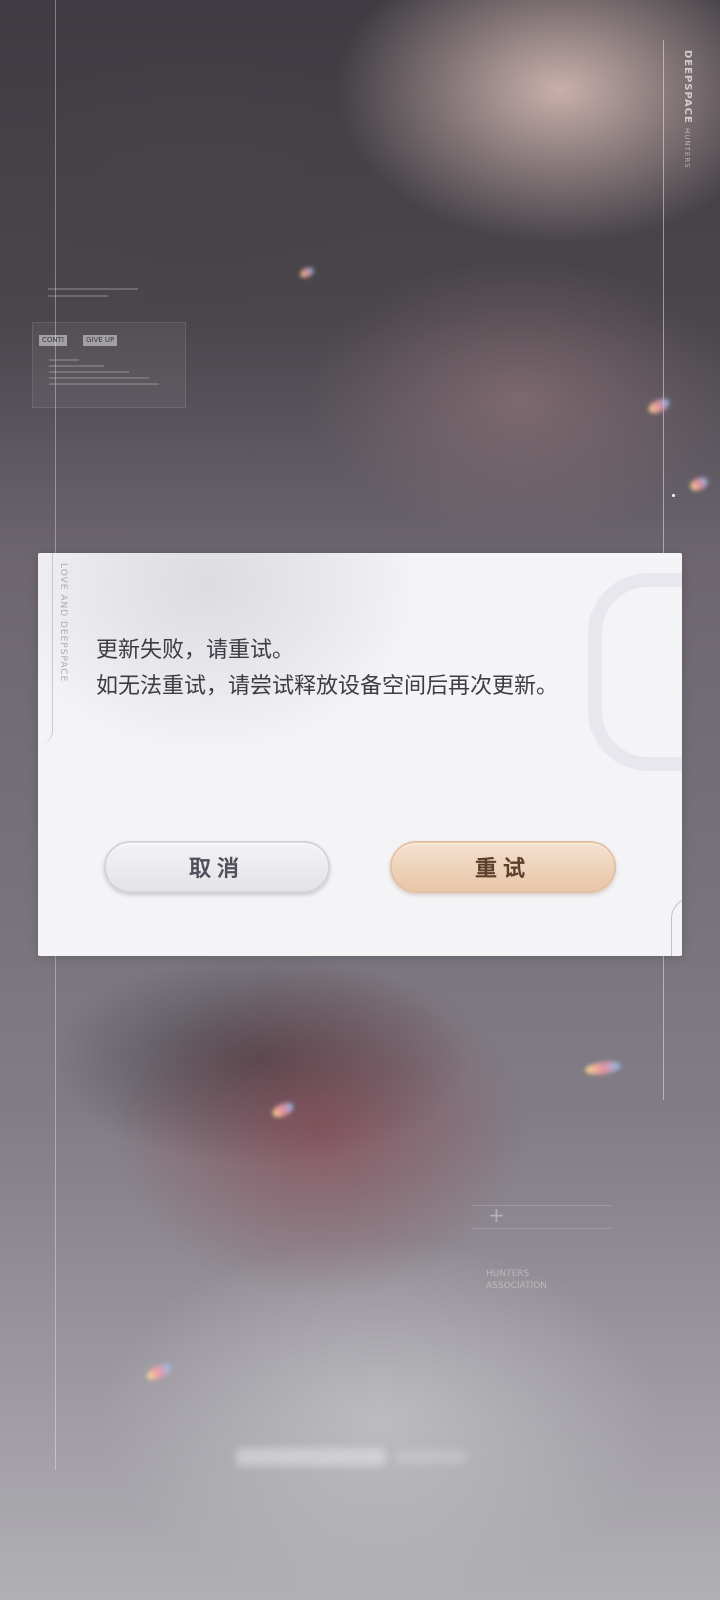 Image resolution: width=720 pixels, height=1600 pixels. I want to click on hud-caption, so click(108, 296).